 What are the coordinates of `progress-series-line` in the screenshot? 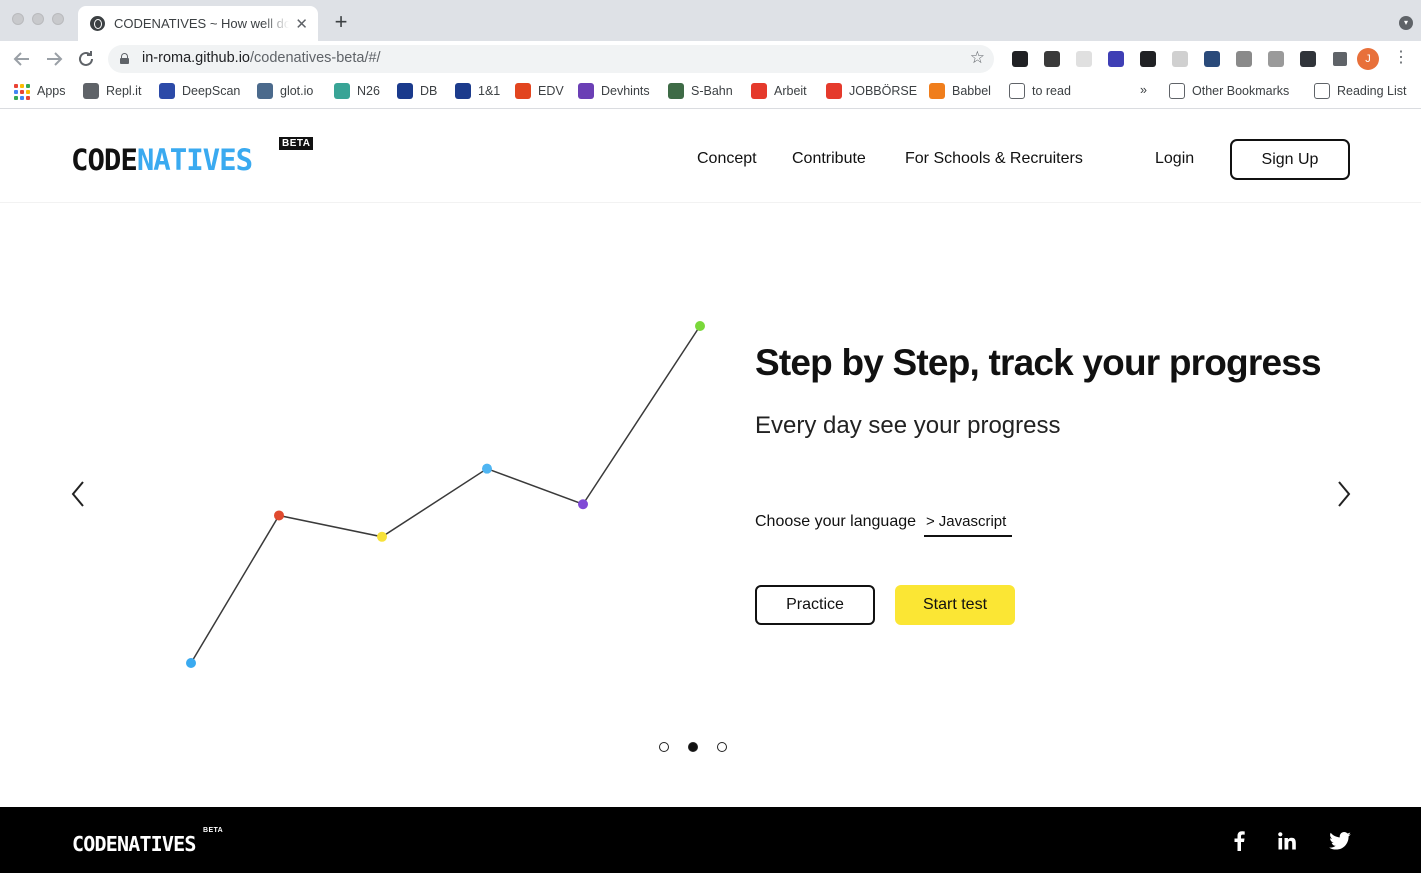 It's located at (445, 494).